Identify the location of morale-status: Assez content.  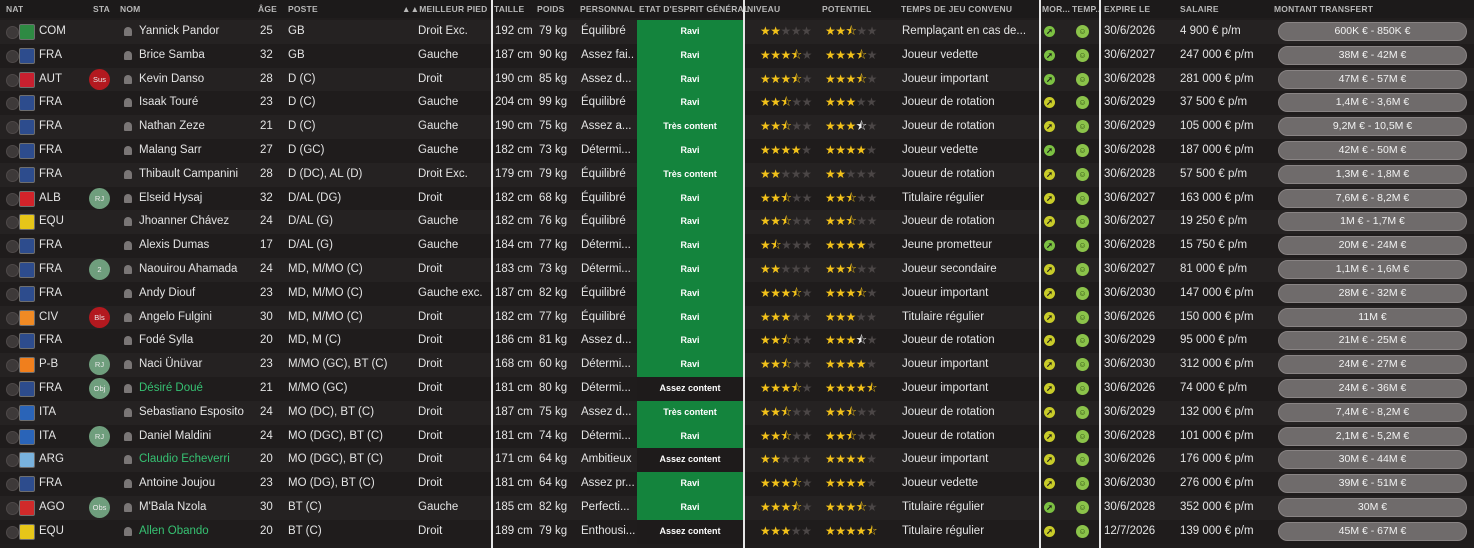
(690, 460).